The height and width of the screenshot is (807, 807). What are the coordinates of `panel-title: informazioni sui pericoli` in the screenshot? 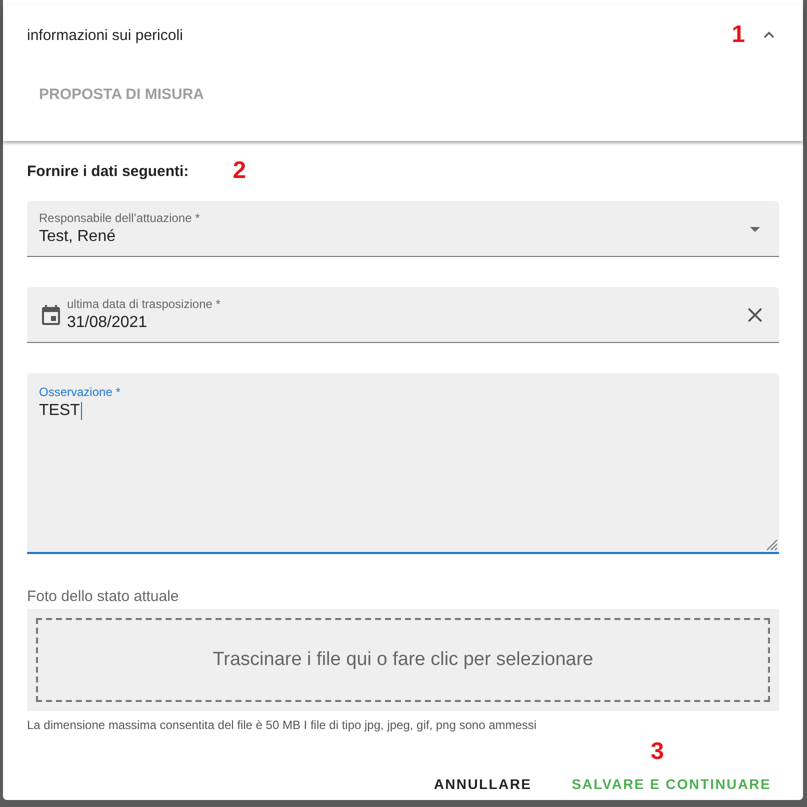 It's located at (105, 35).